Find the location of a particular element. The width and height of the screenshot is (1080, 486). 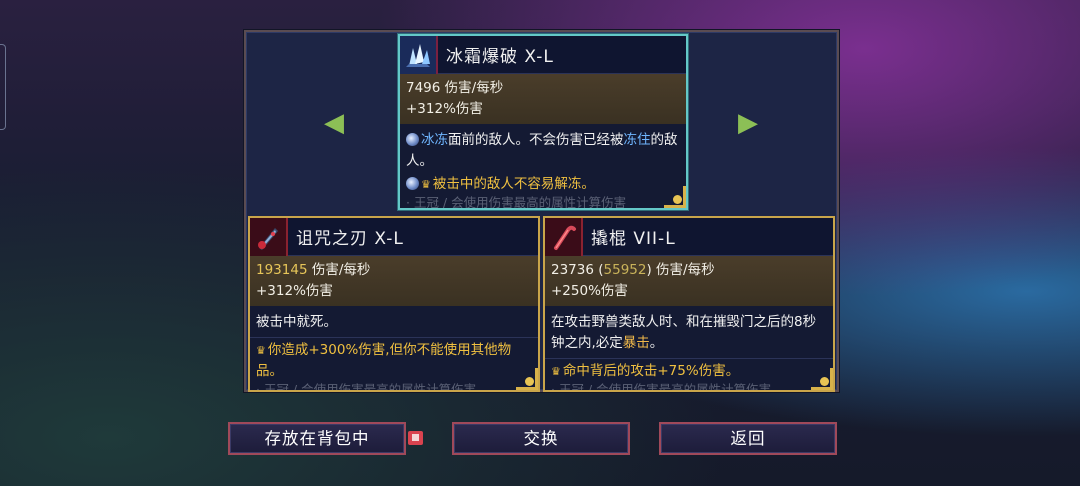

desc-text: 。 is located at coordinates (656, 343).